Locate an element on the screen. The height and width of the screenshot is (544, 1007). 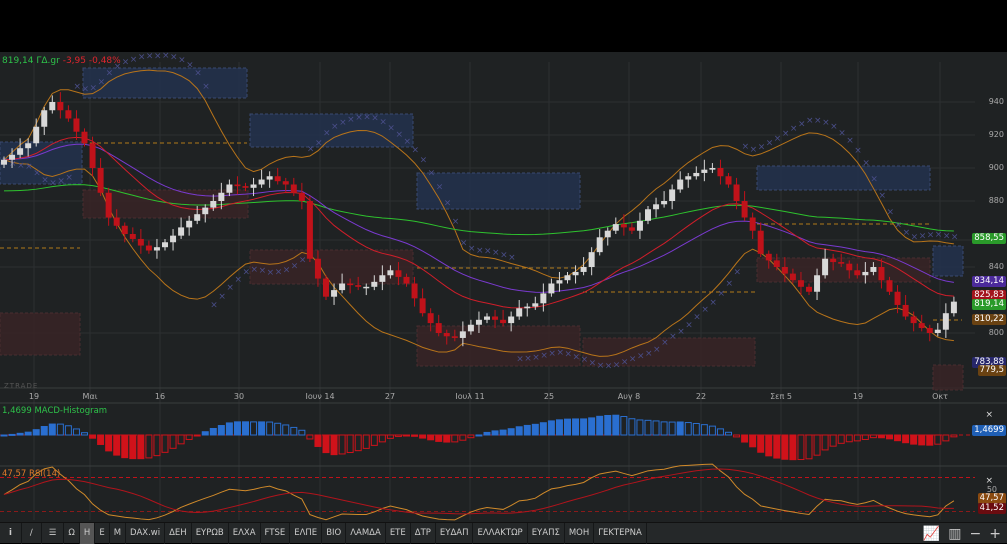
toolbar-item-9: ΕΛΠΕ is located at coordinates (306, 533).